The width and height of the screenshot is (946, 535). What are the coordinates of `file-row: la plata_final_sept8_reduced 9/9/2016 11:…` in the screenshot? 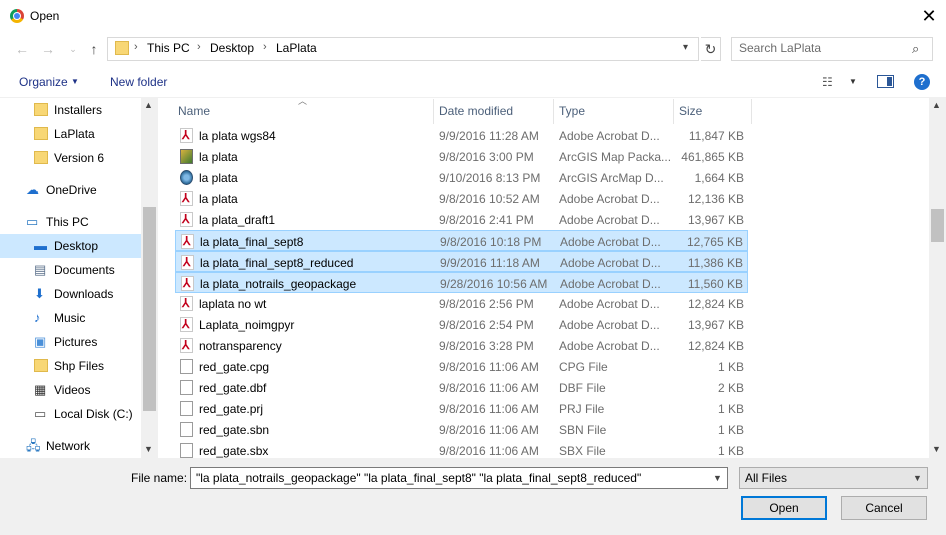 It's located at (461, 261).